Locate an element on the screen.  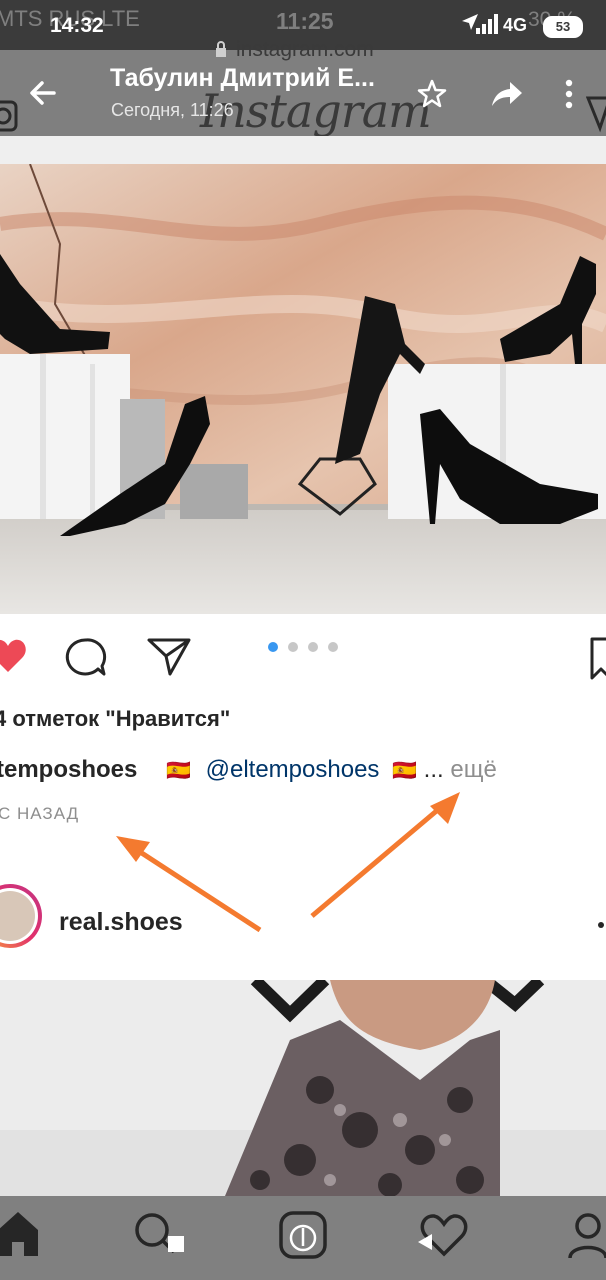
likes-count: 4 отметок "Нравится" is located at coordinates (115, 719).